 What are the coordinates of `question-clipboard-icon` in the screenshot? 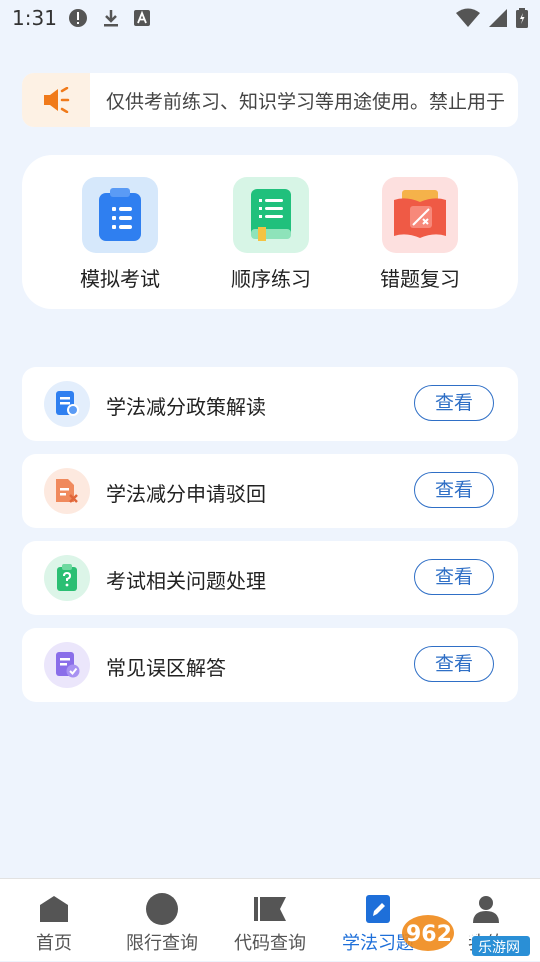 It's located at (67, 577).